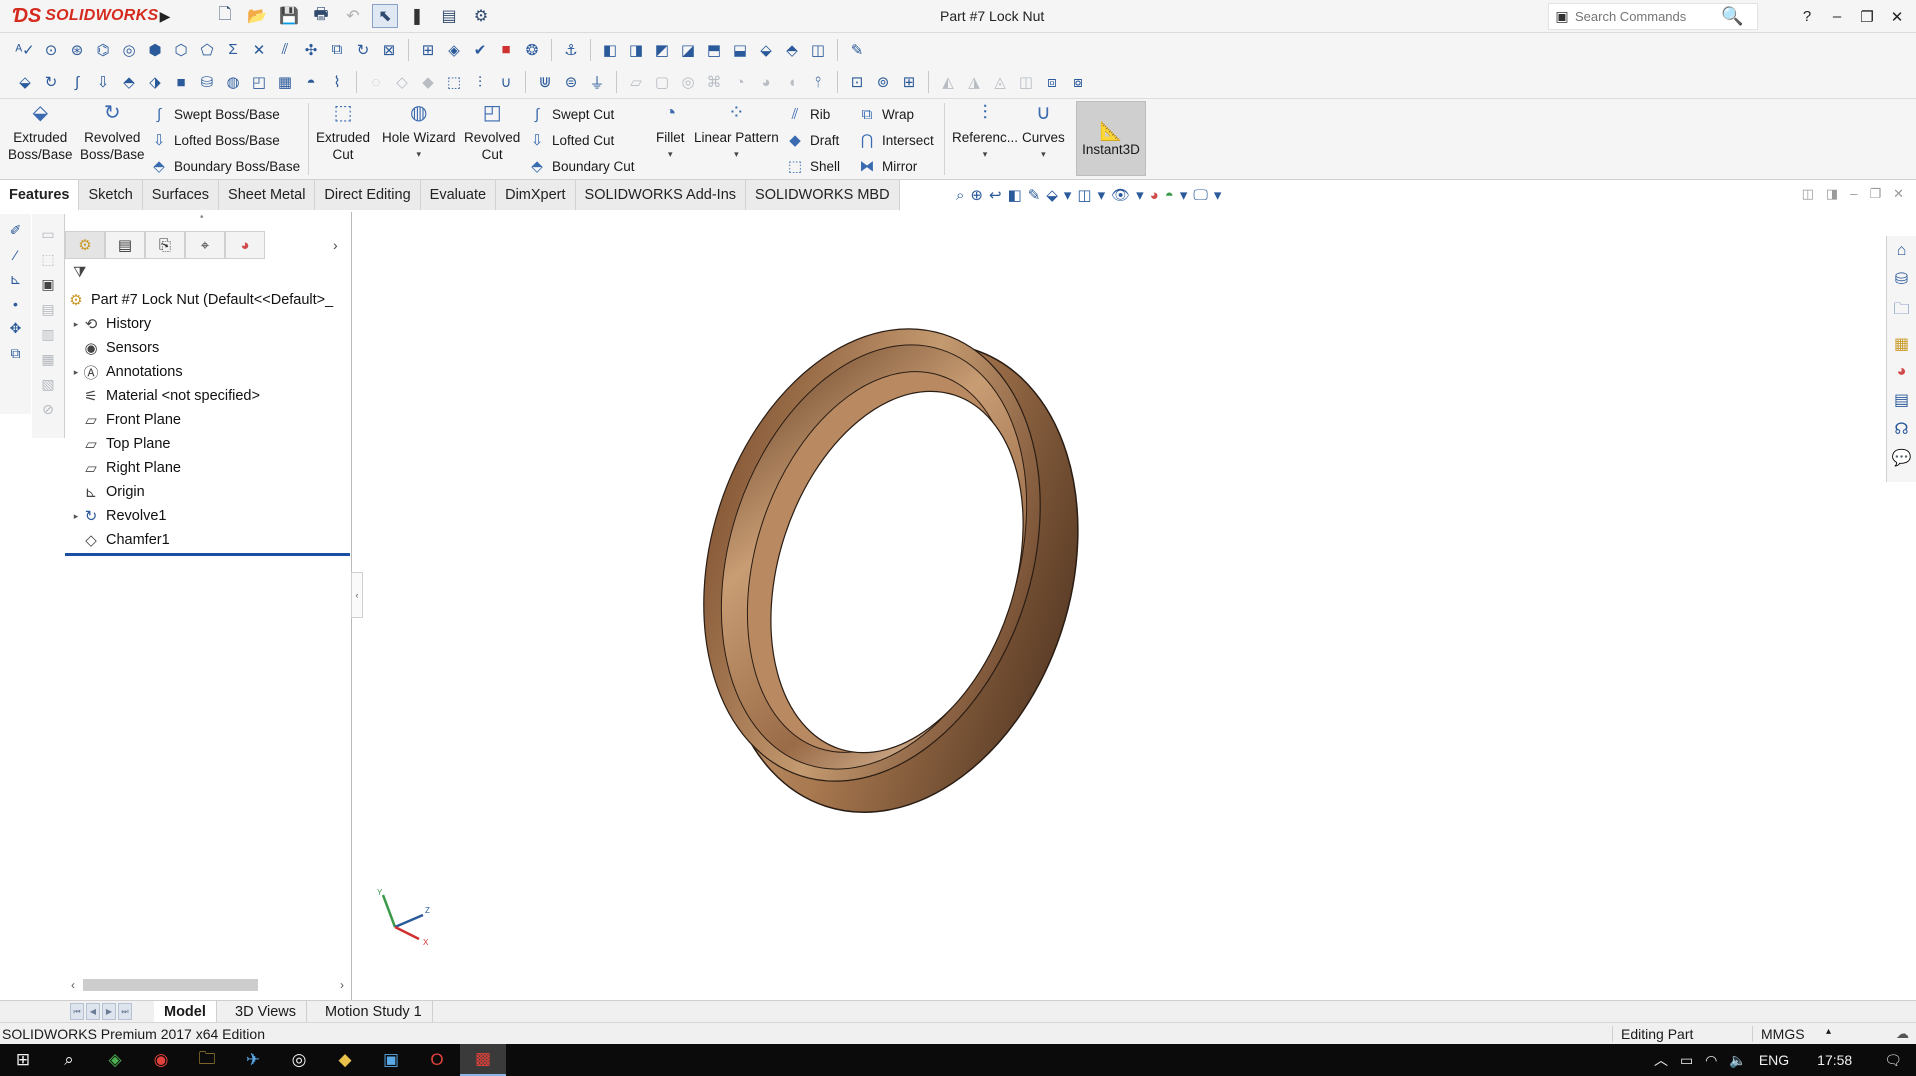 This screenshot has width=1916, height=1076. What do you see at coordinates (597, 82) in the screenshot?
I see `combine-tool-icon: ⏚` at bounding box center [597, 82].